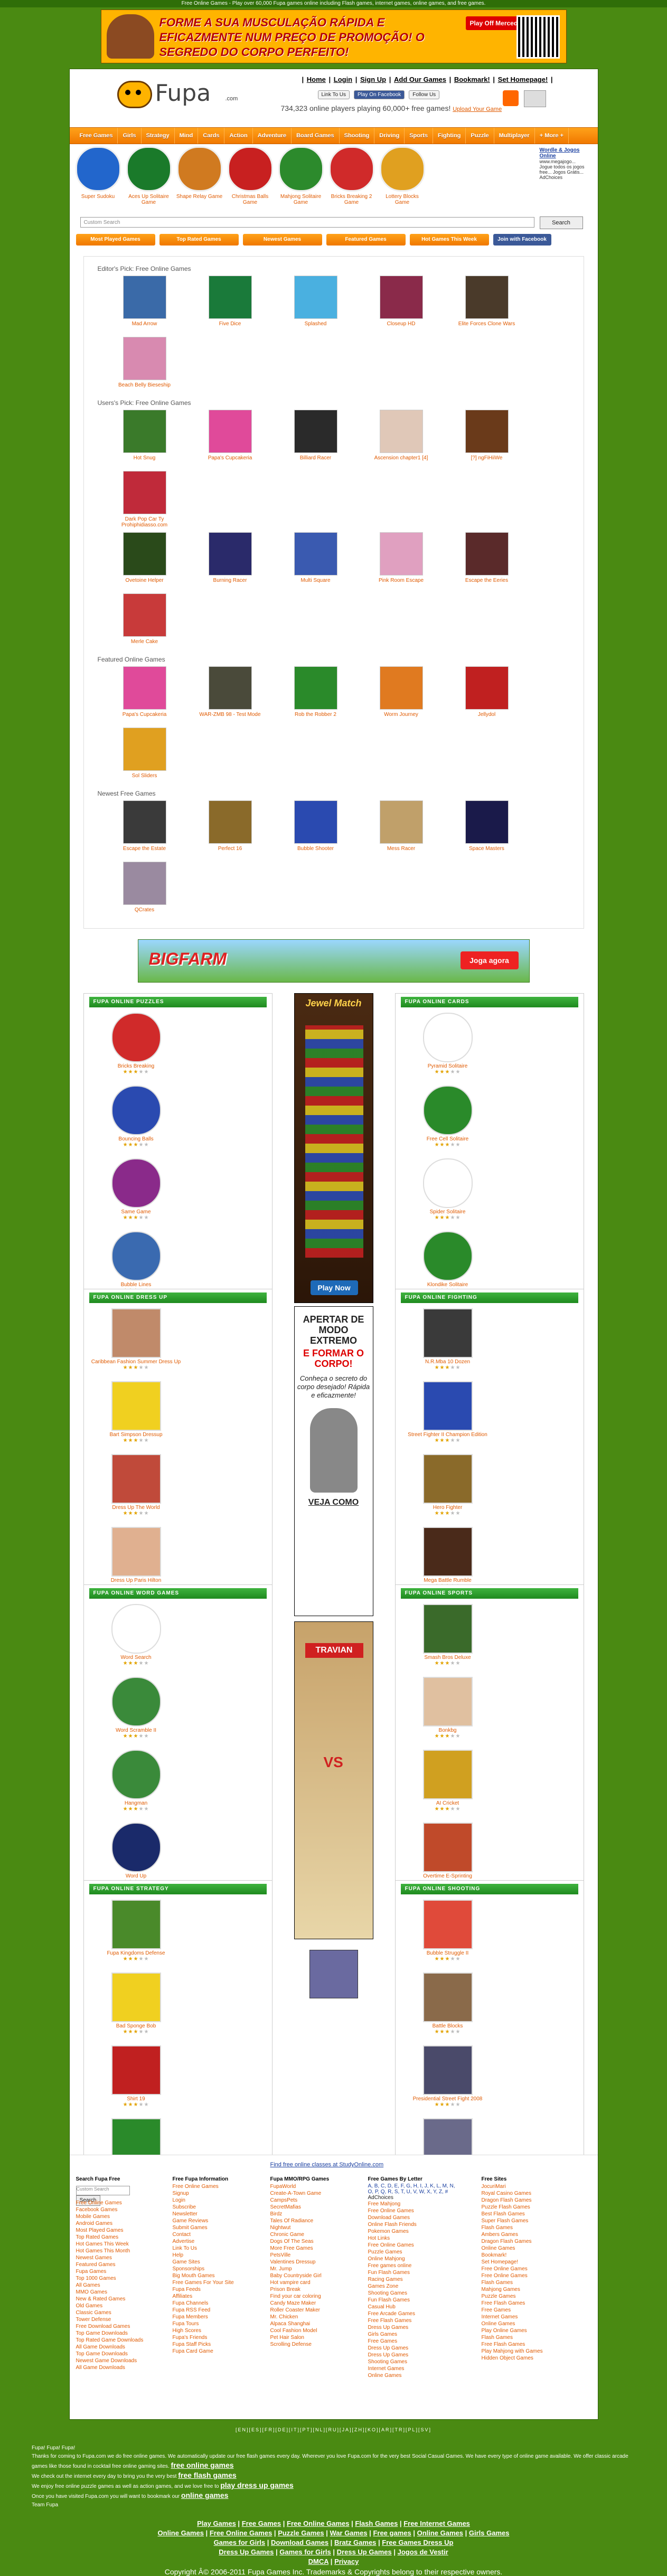  I want to click on game-title: Word Search, so click(136, 1657).